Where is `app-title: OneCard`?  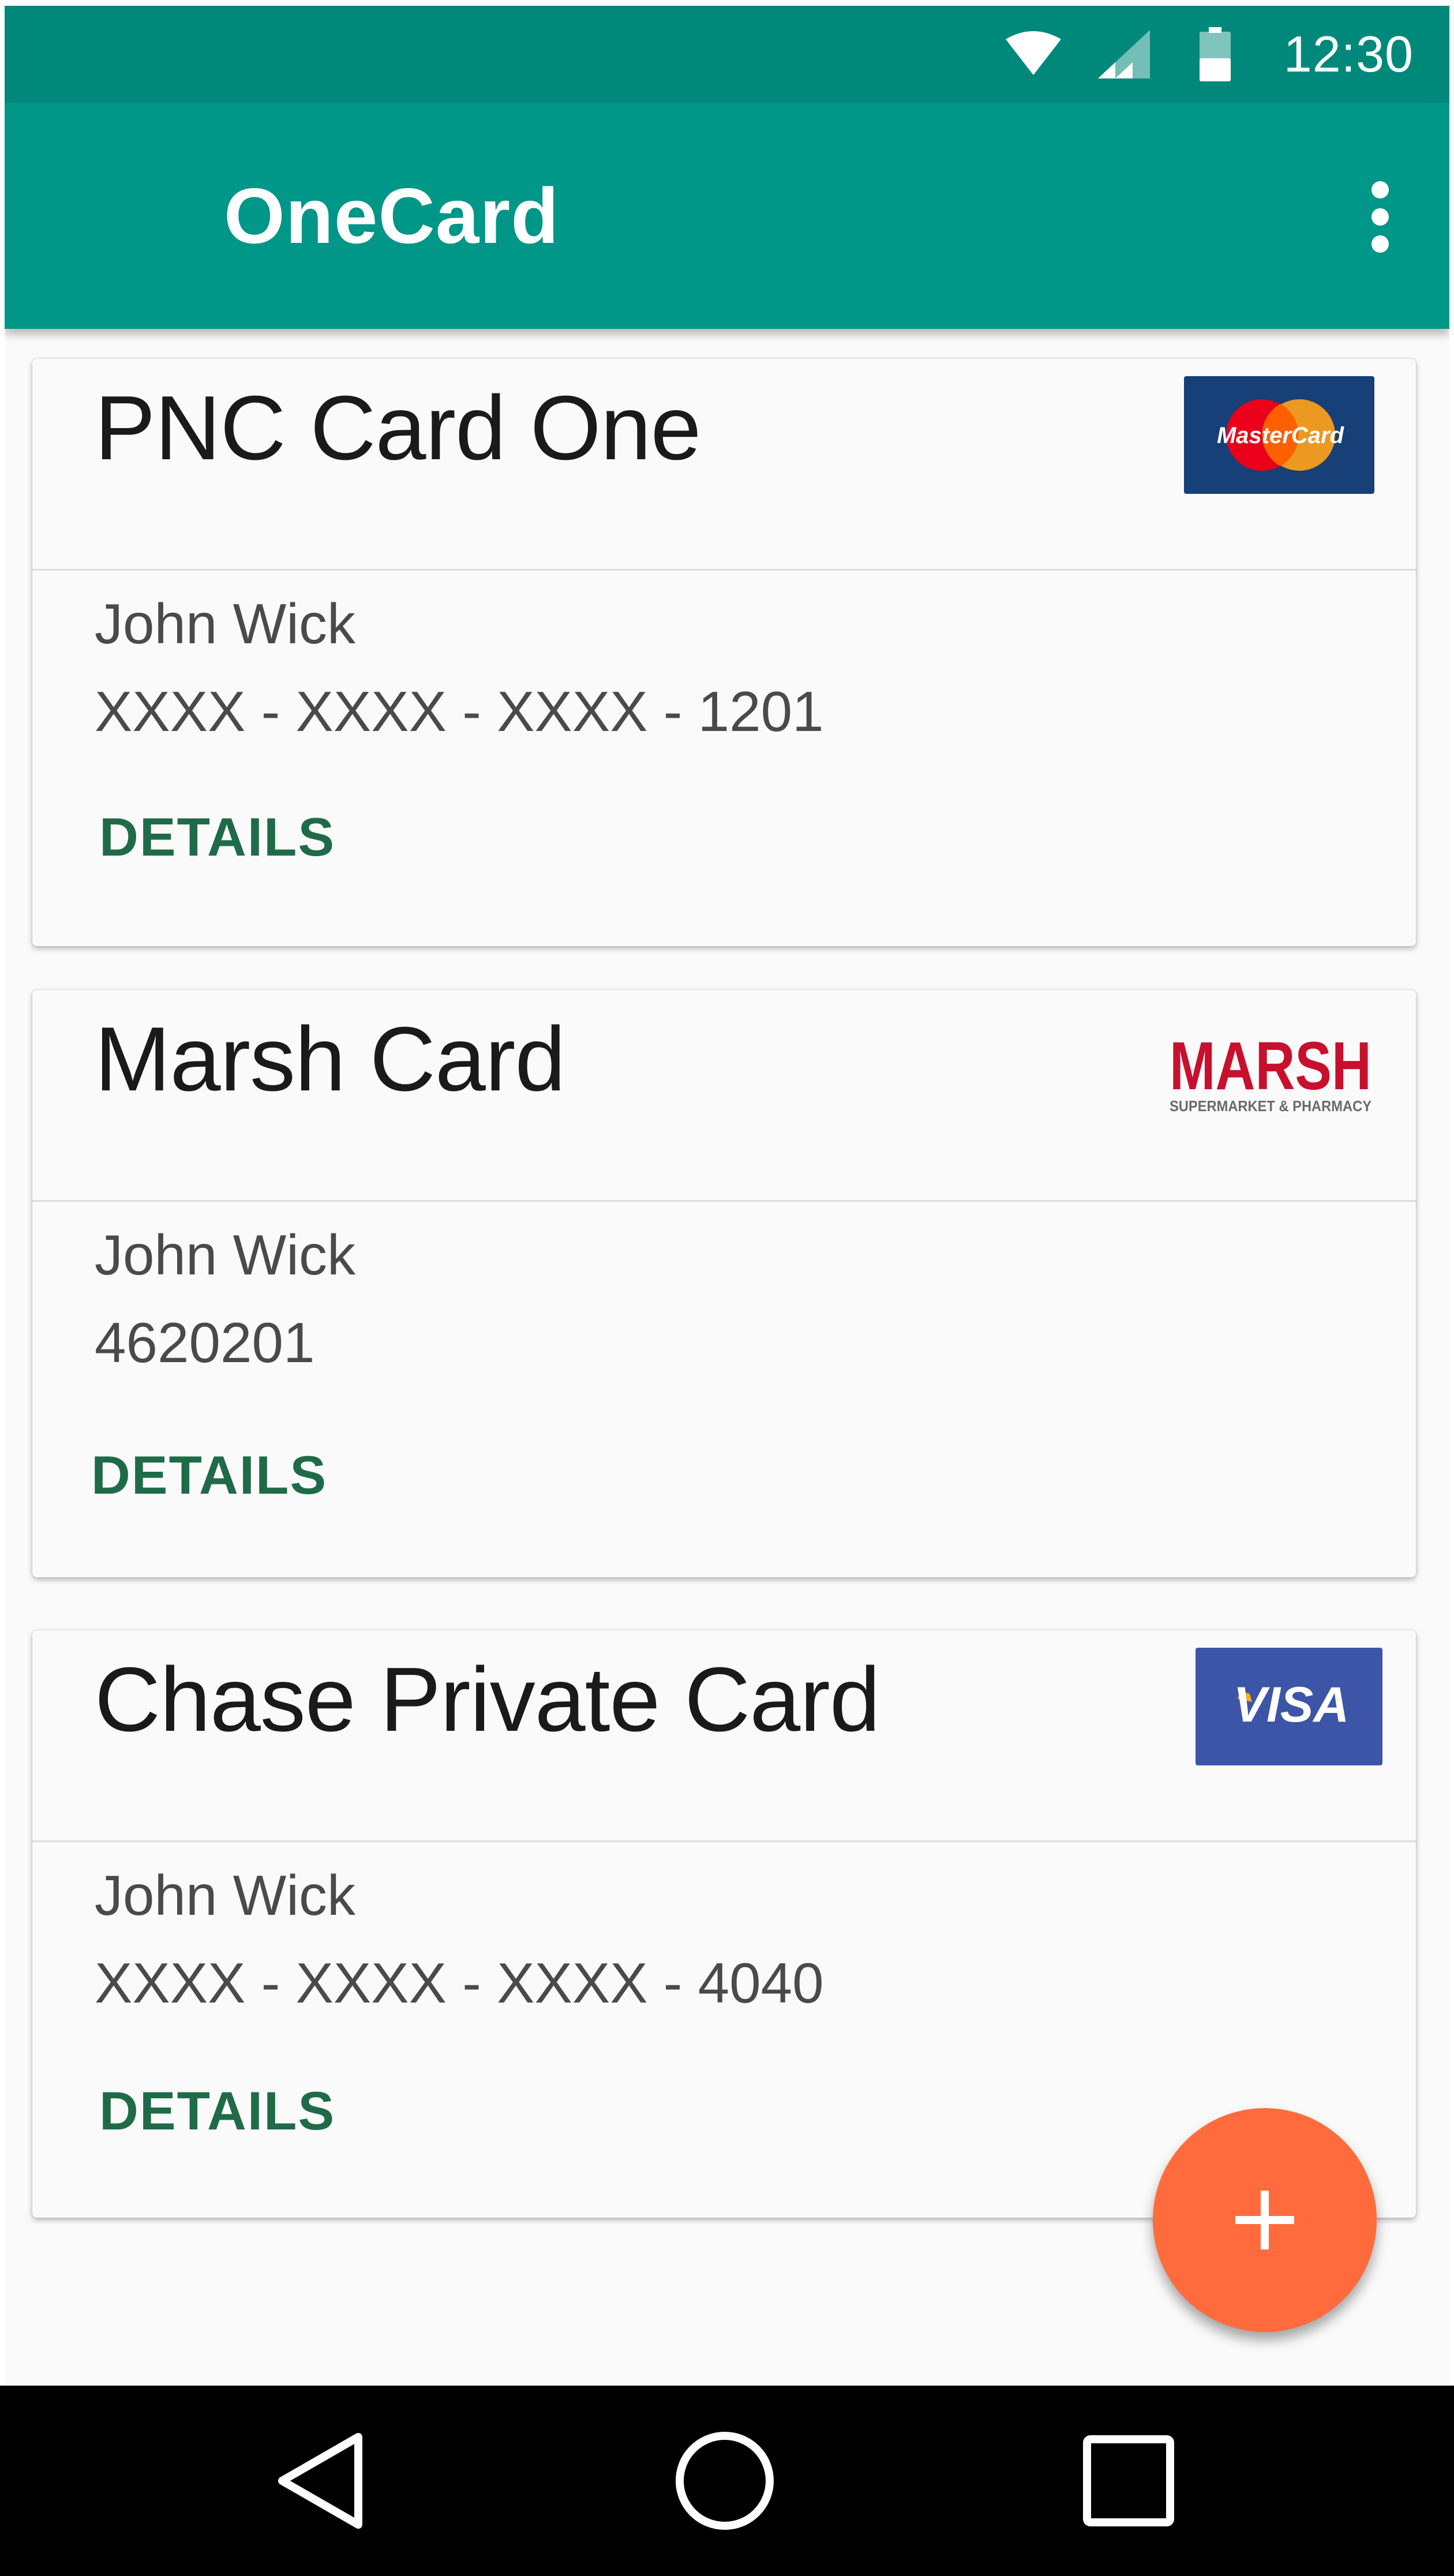 app-title: OneCard is located at coordinates (392, 216).